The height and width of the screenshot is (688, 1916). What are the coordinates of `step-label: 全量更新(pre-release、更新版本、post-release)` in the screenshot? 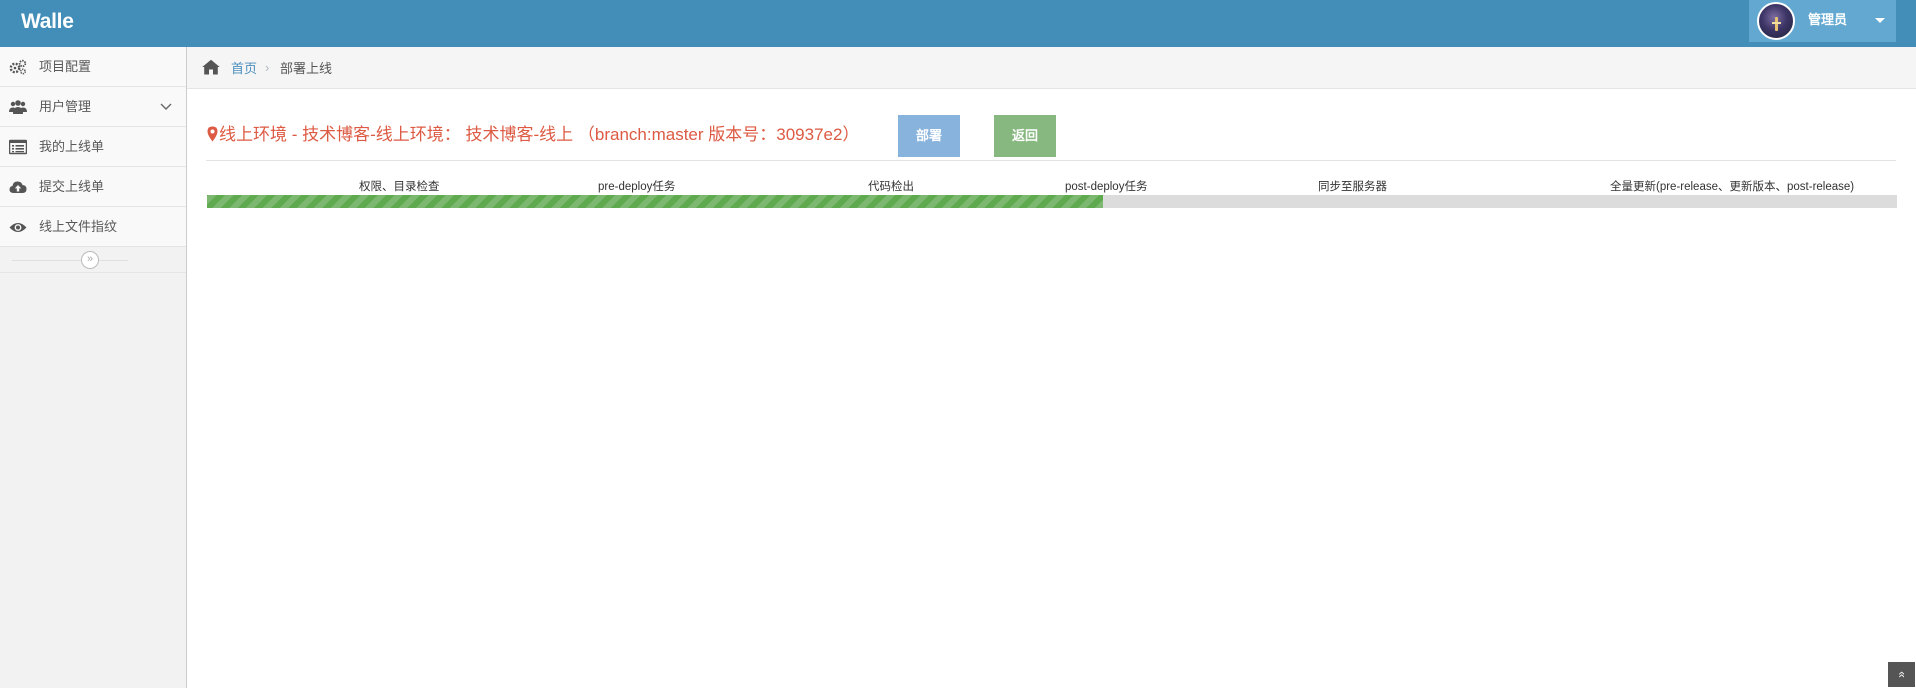 It's located at (1732, 187).